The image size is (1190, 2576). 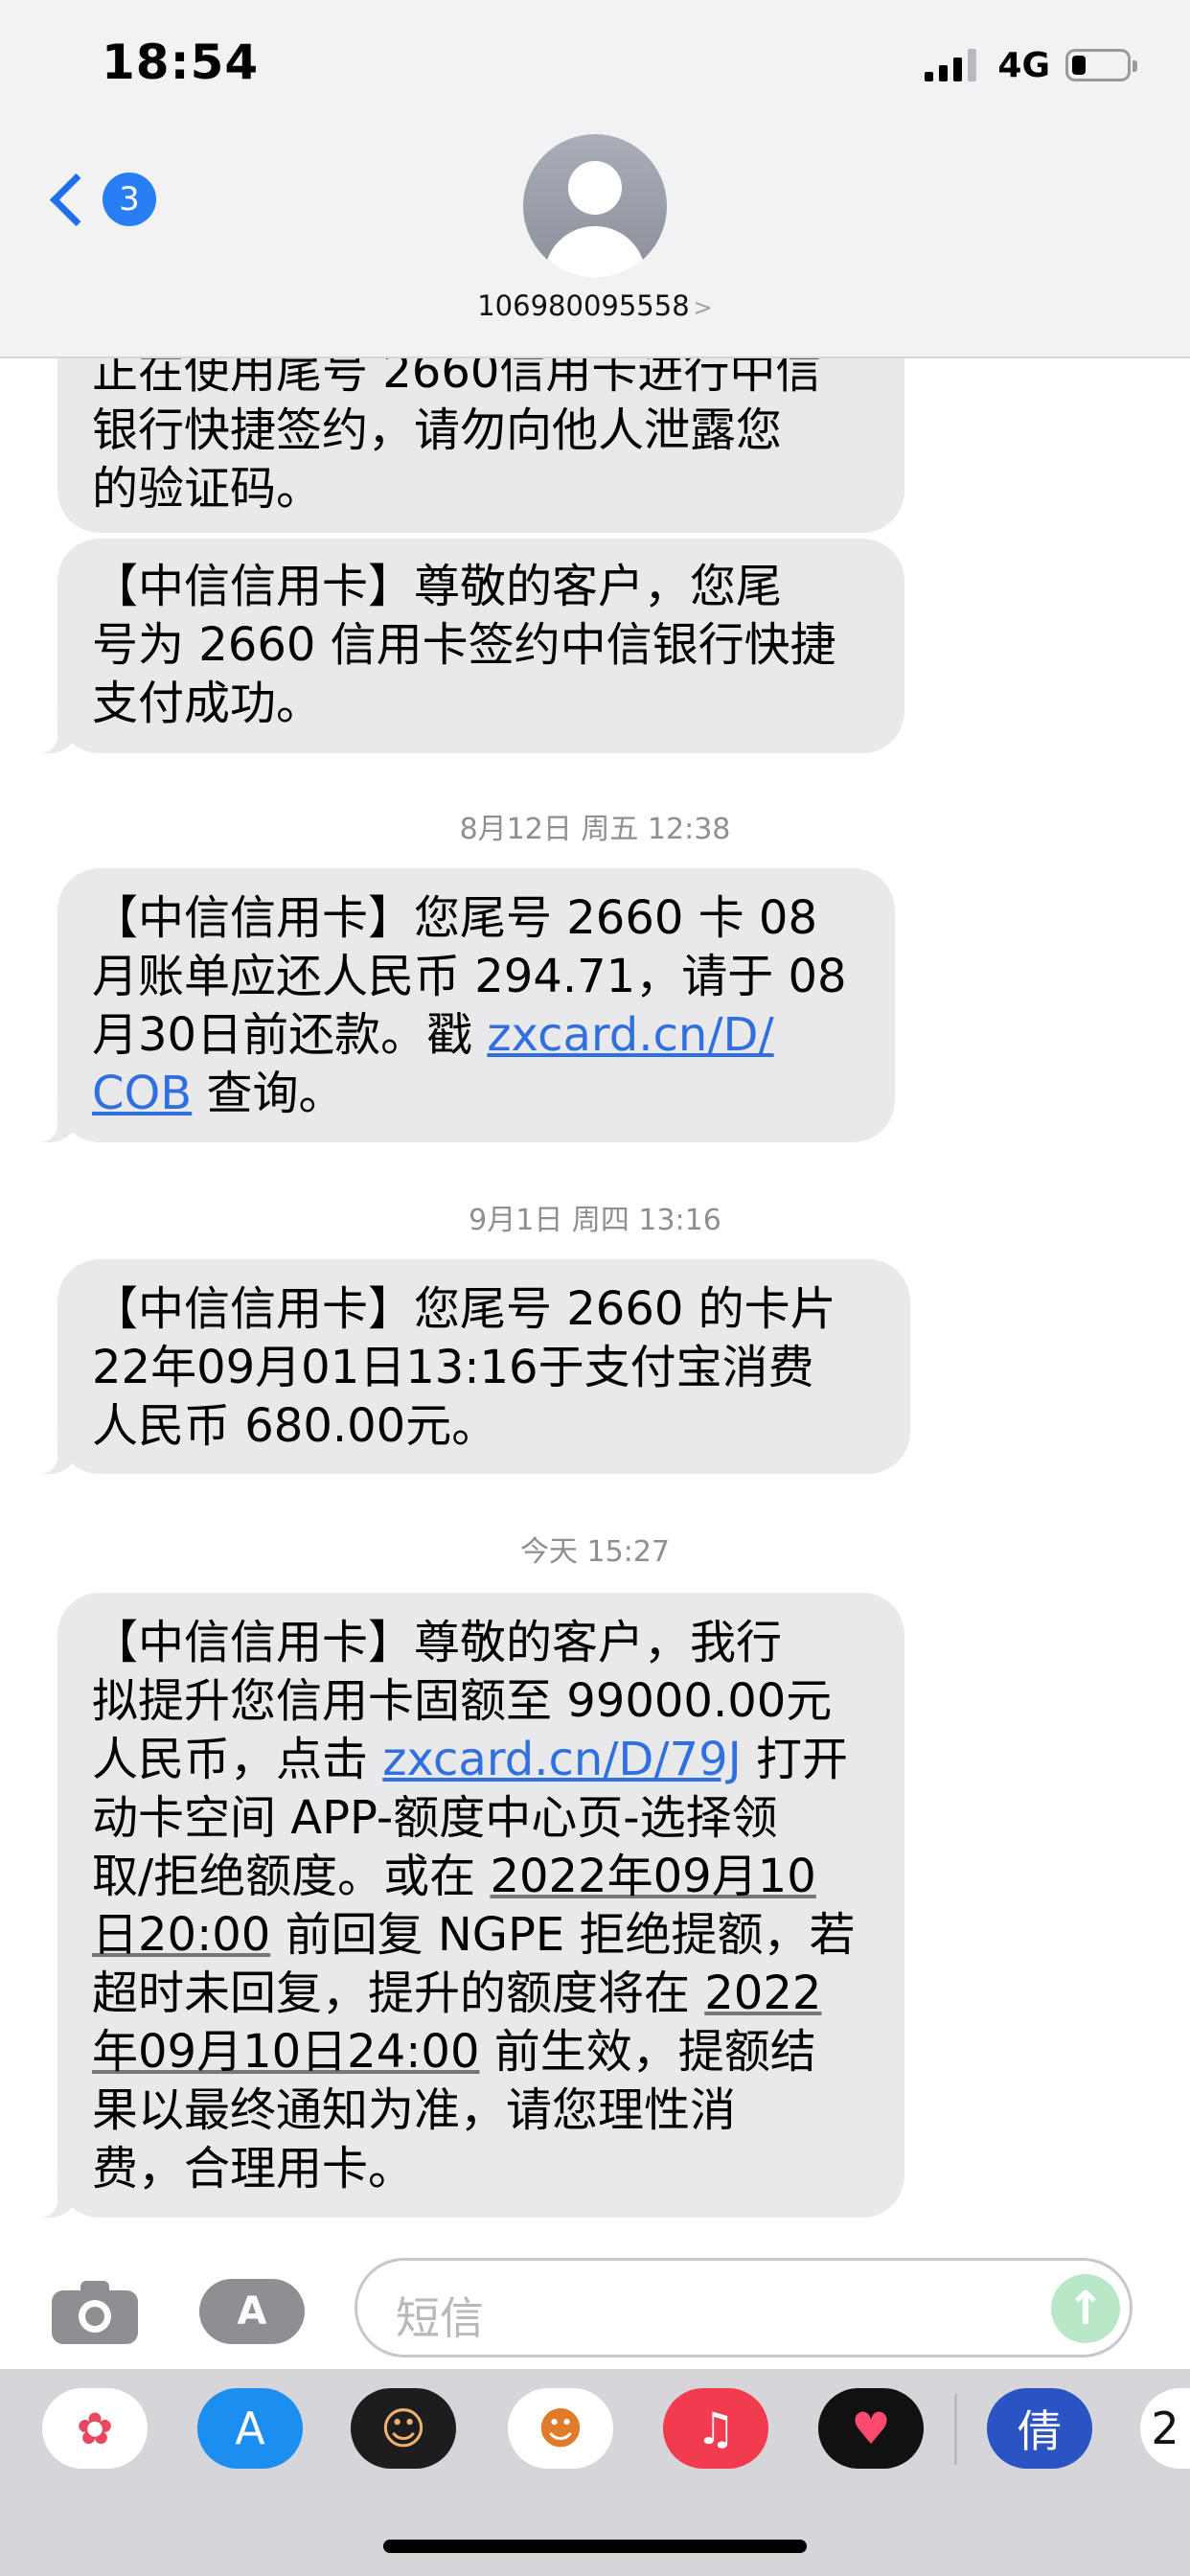 What do you see at coordinates (250, 2428) in the screenshot?
I see `app-store-app-icon: A` at bounding box center [250, 2428].